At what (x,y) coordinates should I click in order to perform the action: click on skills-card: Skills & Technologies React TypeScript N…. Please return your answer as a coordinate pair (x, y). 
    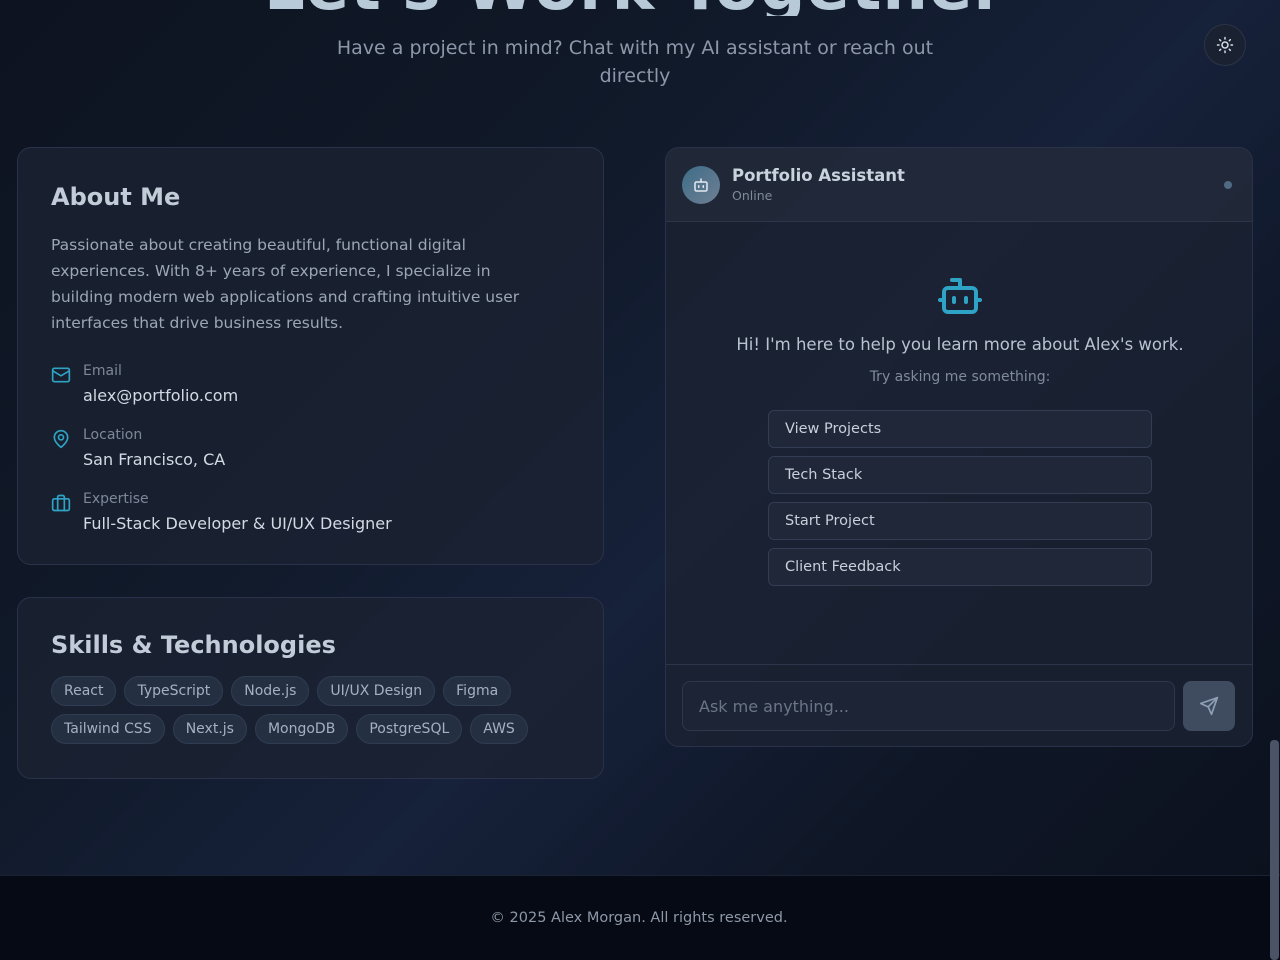
    Looking at the image, I should click on (310, 688).